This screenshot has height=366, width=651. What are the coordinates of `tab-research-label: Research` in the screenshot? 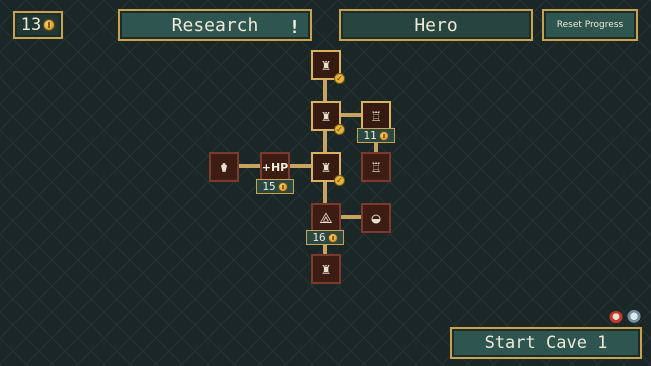 It's located at (215, 25).